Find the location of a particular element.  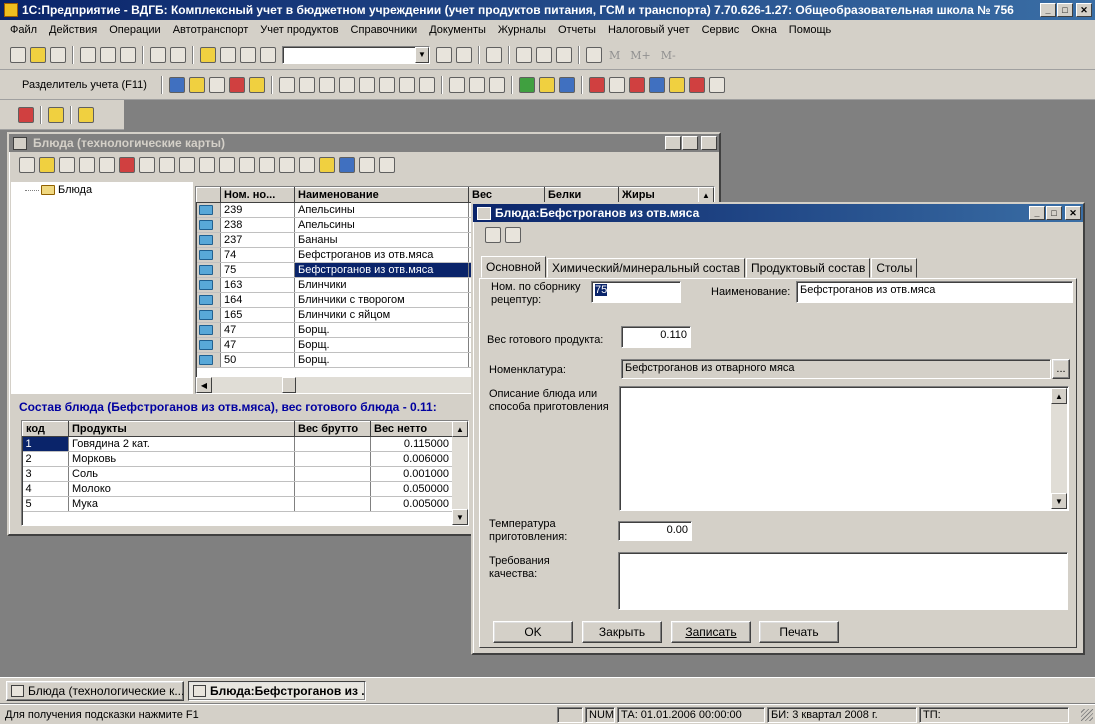

recipe-number-field: 75 is located at coordinates (636, 292).